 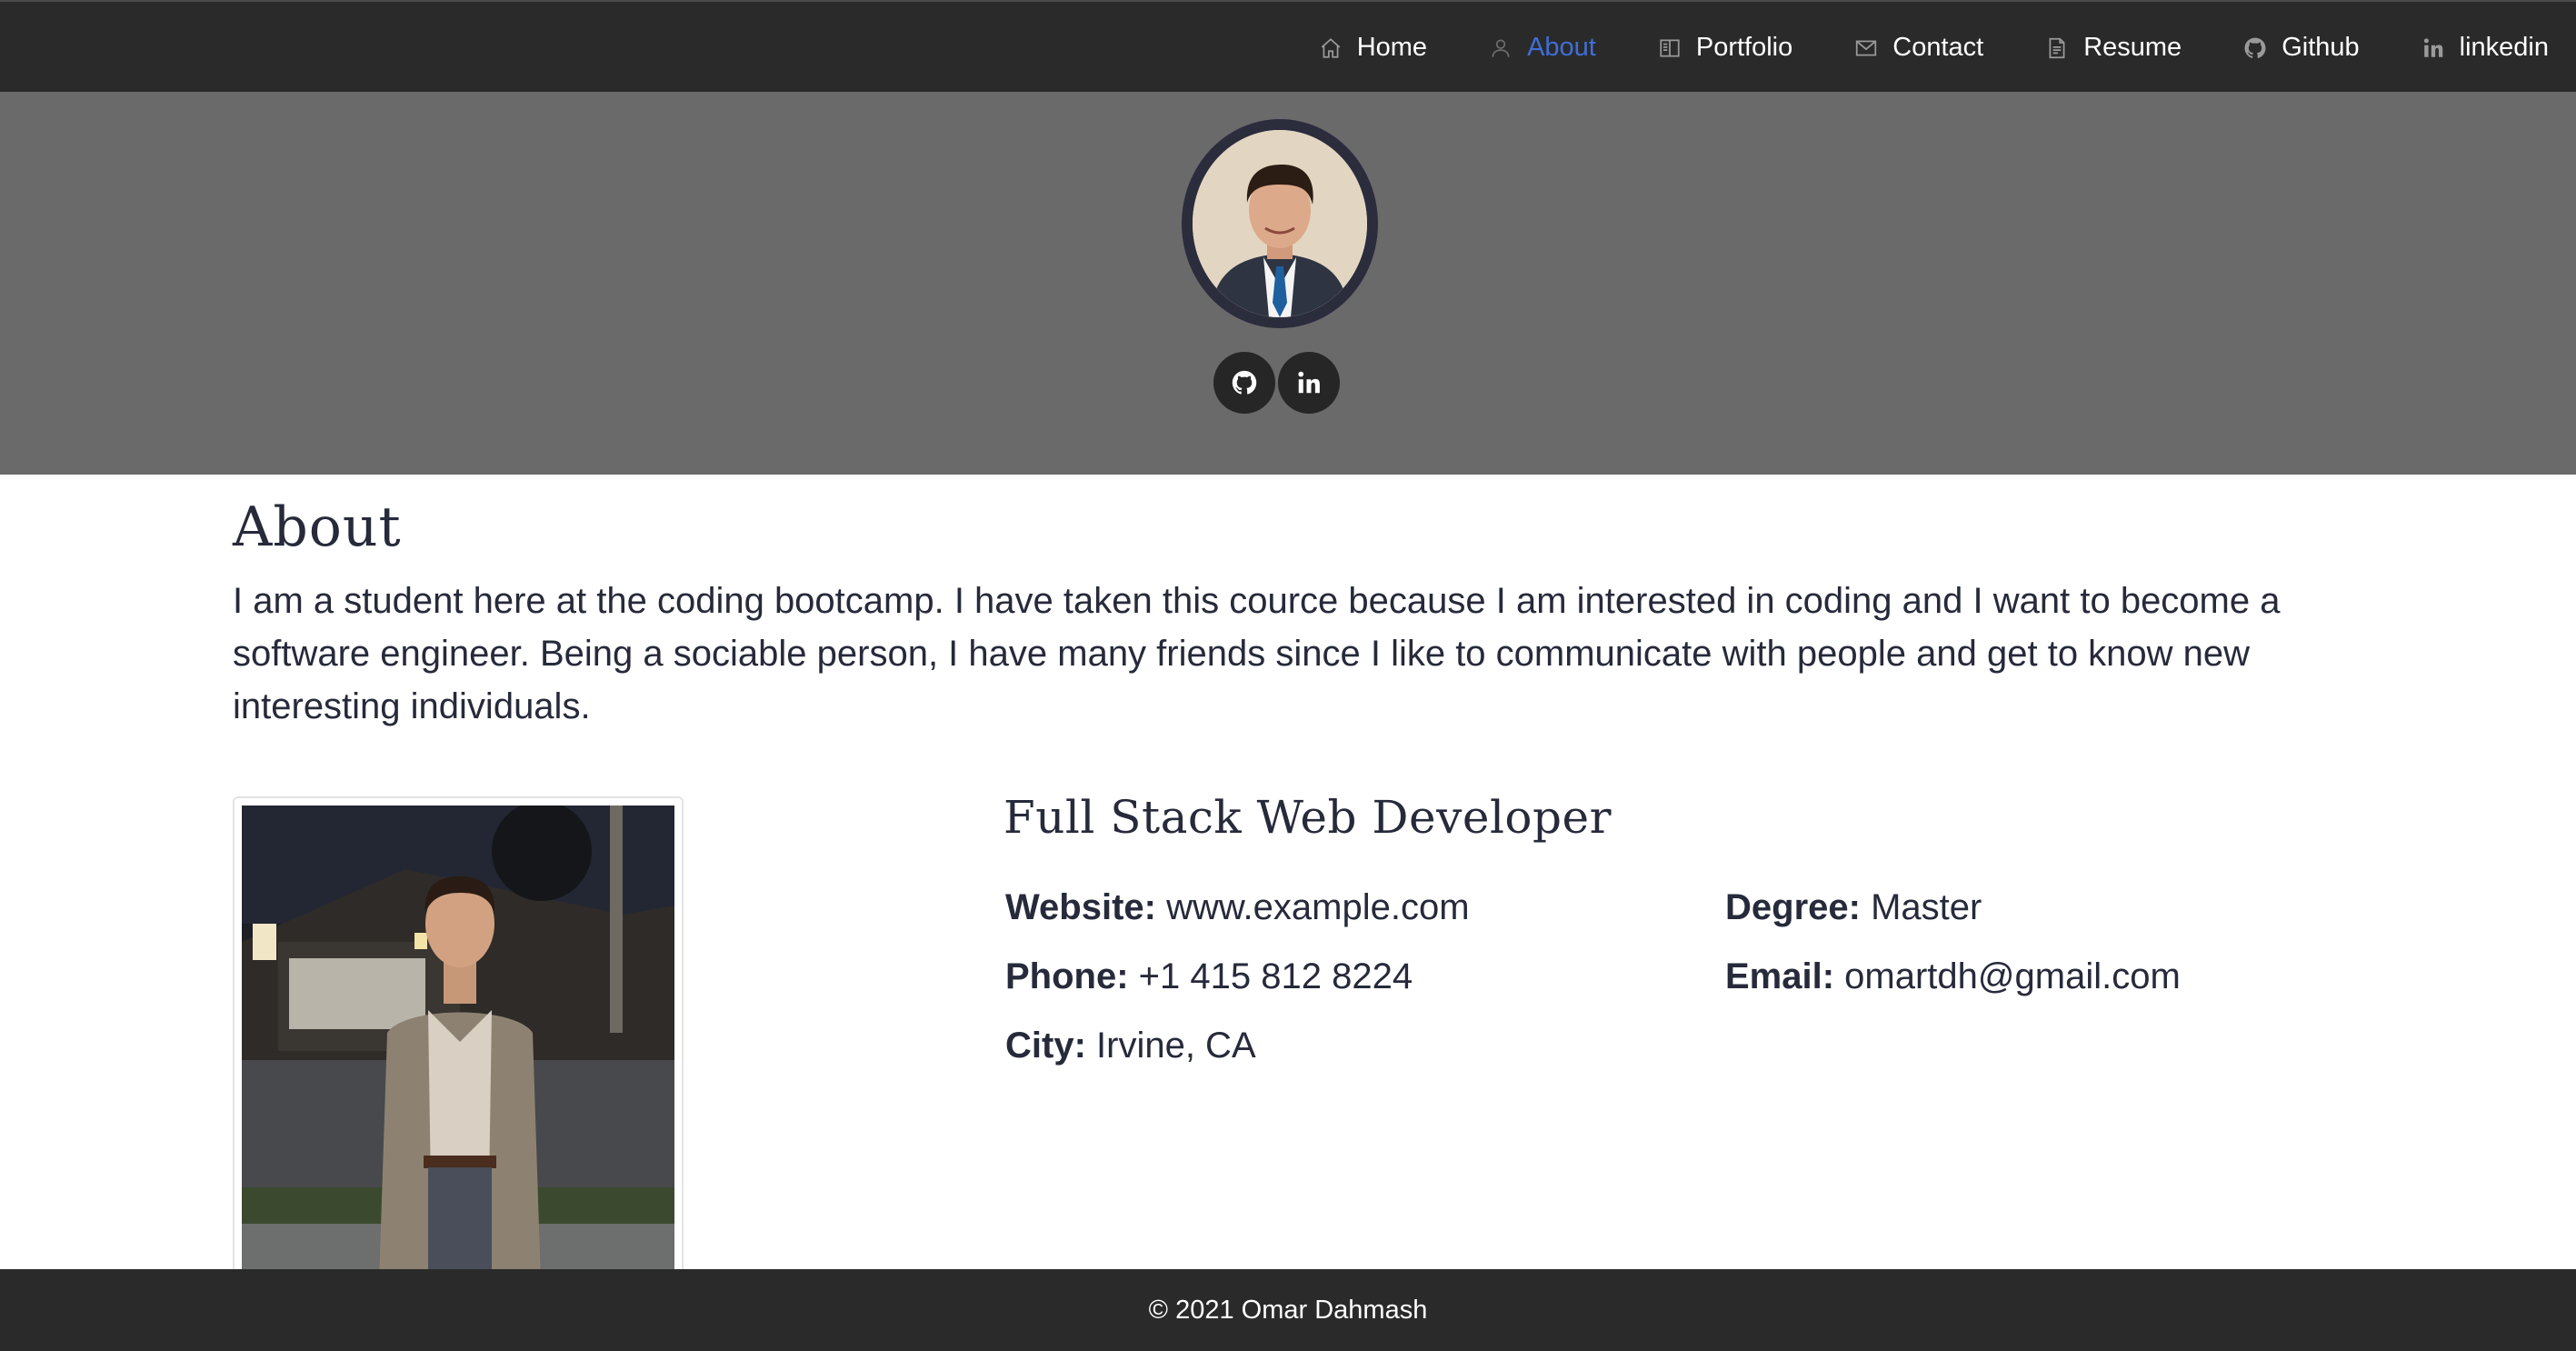 I want to click on nav-portfolio: Portfolio, so click(x=1725, y=48).